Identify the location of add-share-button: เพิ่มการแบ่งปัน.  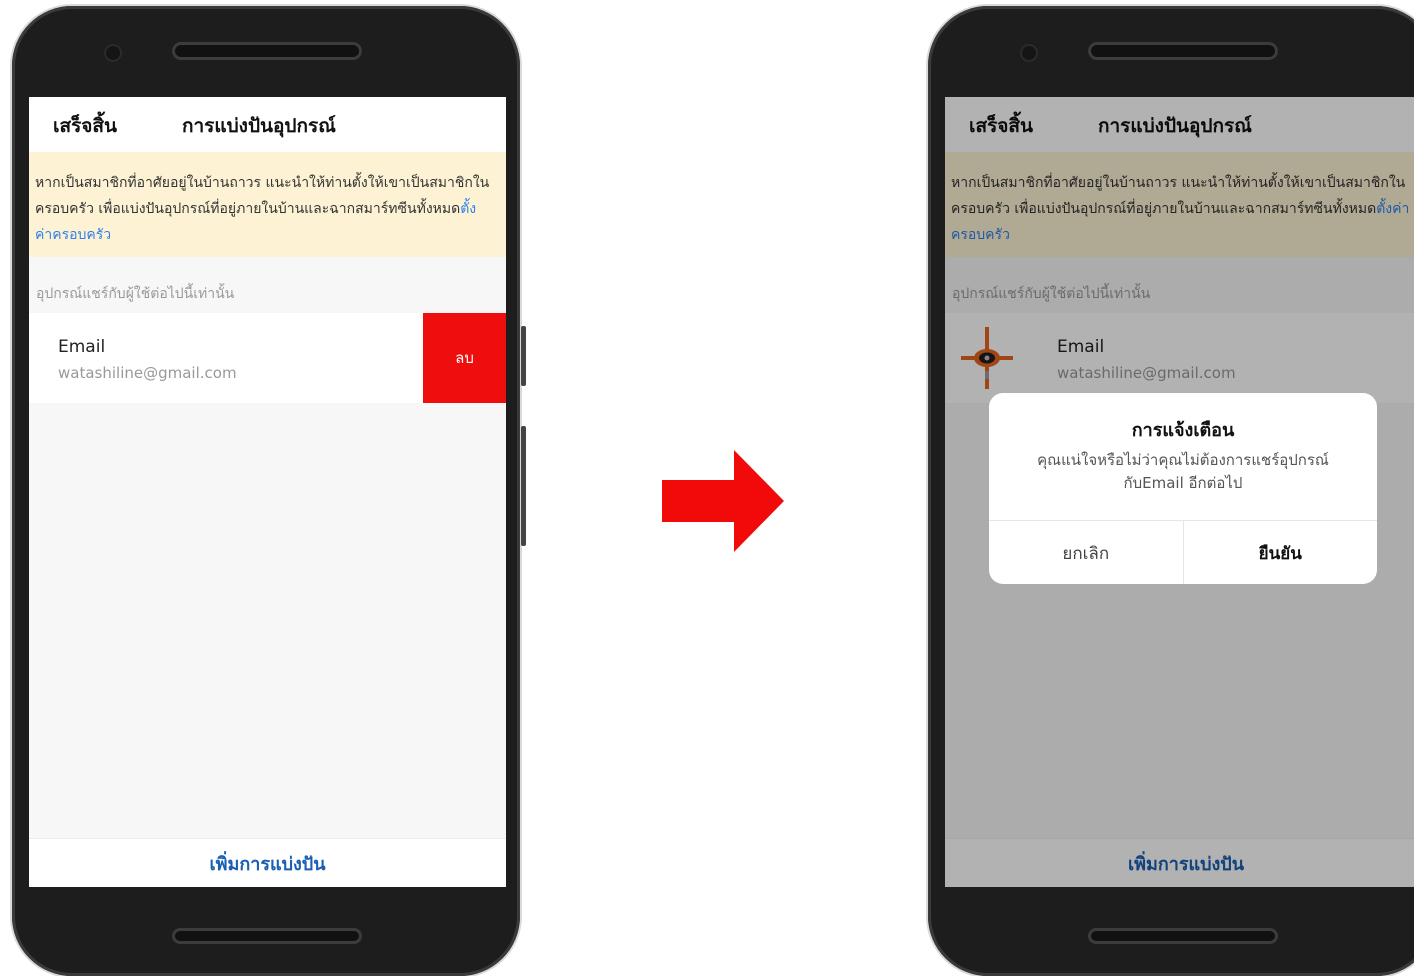
(267, 862).